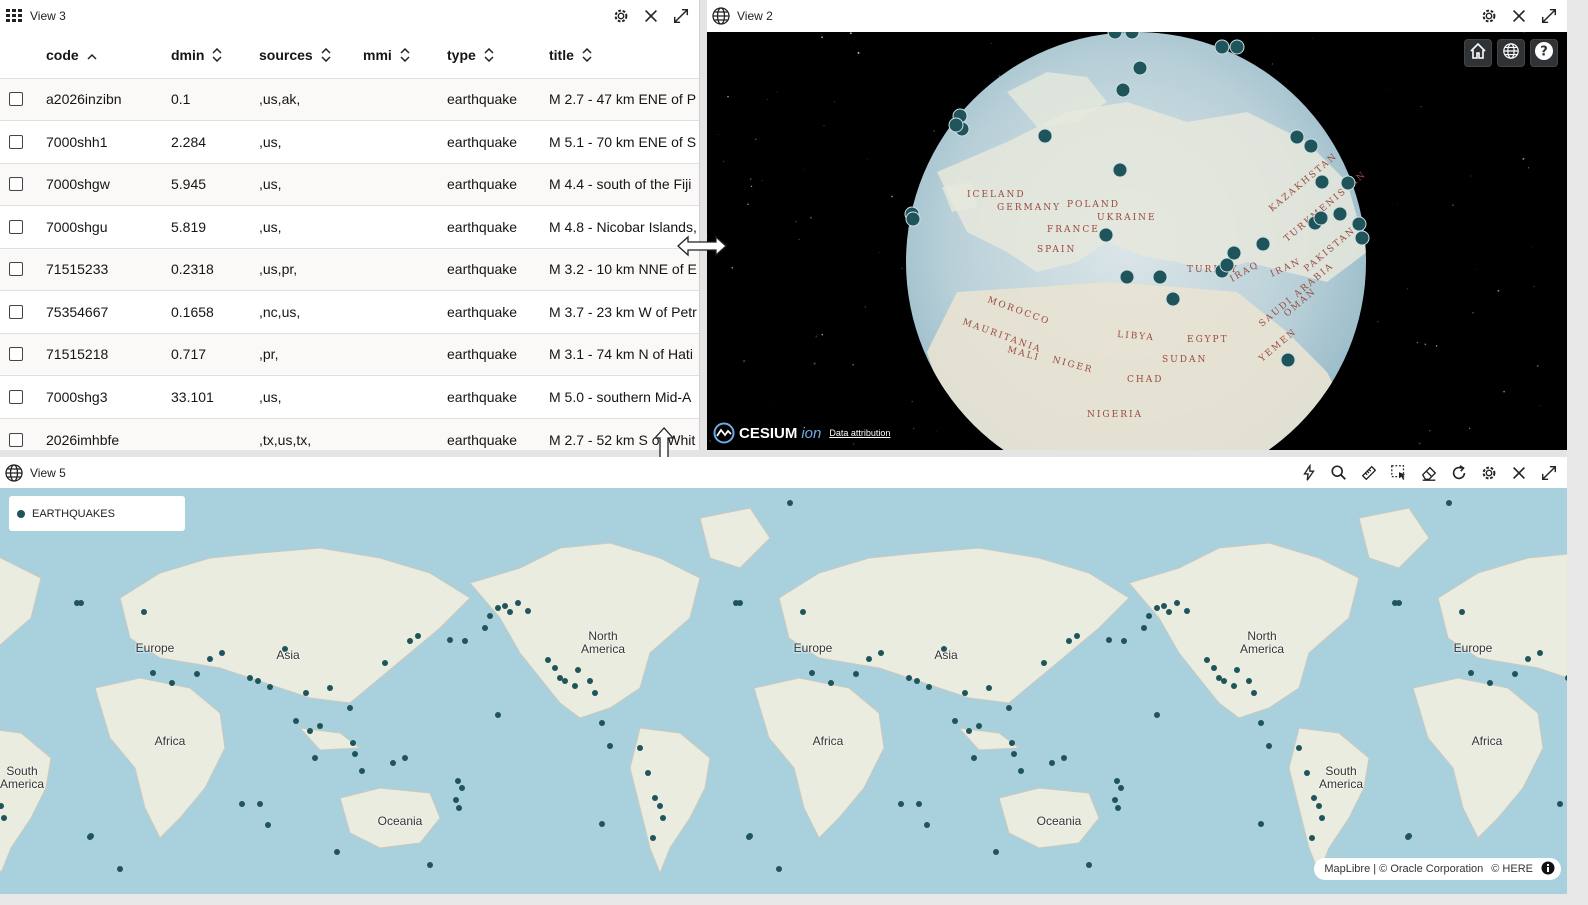  What do you see at coordinates (1369, 473) in the screenshot?
I see `ruler-icon` at bounding box center [1369, 473].